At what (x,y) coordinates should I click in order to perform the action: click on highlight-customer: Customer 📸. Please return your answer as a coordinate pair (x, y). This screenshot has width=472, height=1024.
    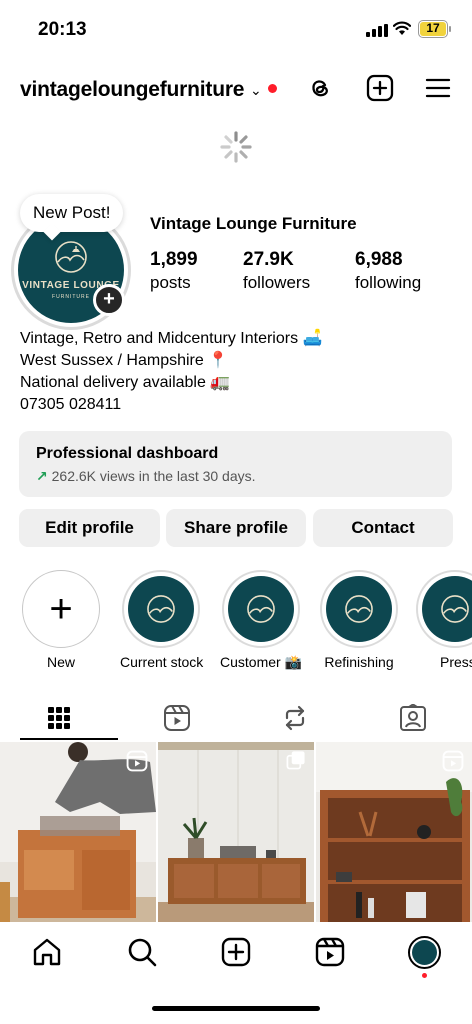
    Looking at the image, I should click on (261, 620).